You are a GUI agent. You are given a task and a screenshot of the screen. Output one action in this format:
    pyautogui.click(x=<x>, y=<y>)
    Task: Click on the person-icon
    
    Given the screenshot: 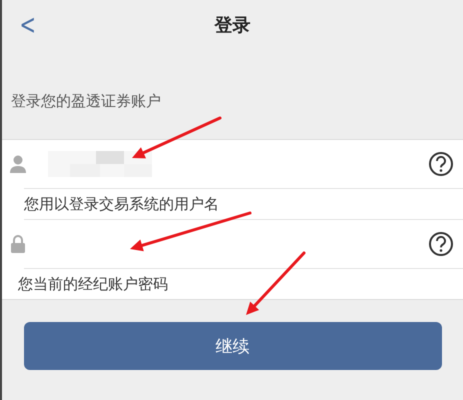 What is the action you would take?
    pyautogui.click(x=18, y=164)
    